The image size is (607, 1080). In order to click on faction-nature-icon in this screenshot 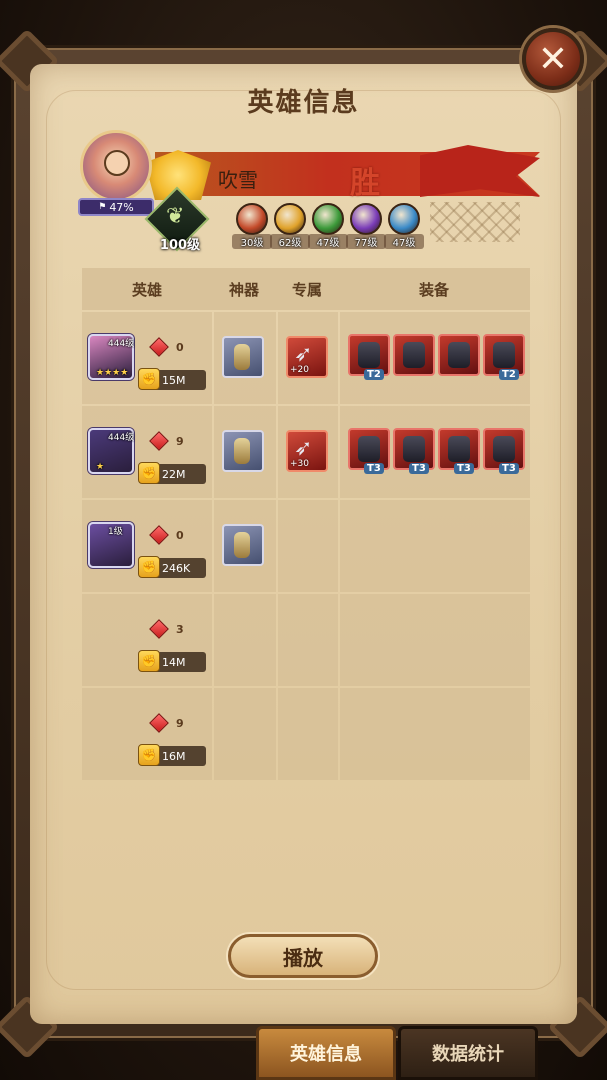, I will do `click(328, 219)`.